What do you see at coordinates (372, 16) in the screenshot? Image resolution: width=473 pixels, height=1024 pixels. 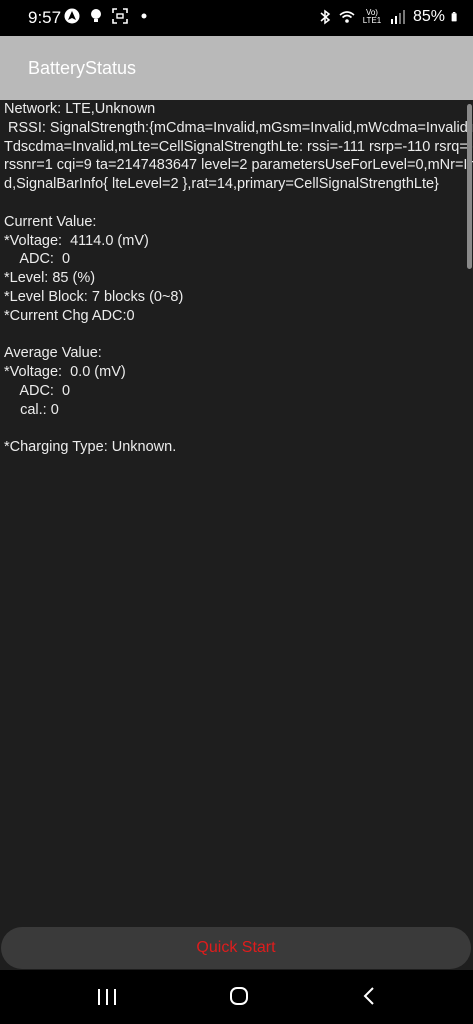 I see `volte-icon: Vo) LTE1` at bounding box center [372, 16].